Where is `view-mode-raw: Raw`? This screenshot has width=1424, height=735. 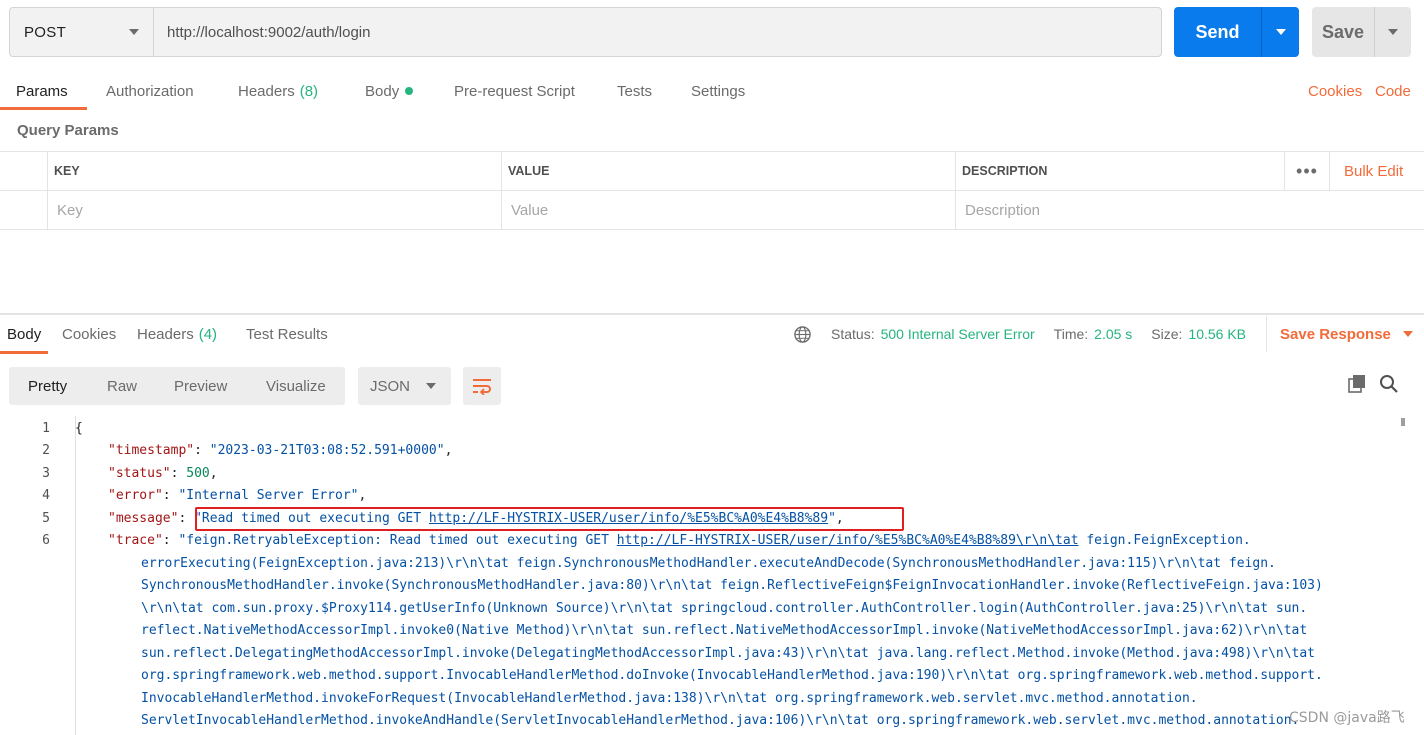
view-mode-raw: Raw is located at coordinates (122, 386).